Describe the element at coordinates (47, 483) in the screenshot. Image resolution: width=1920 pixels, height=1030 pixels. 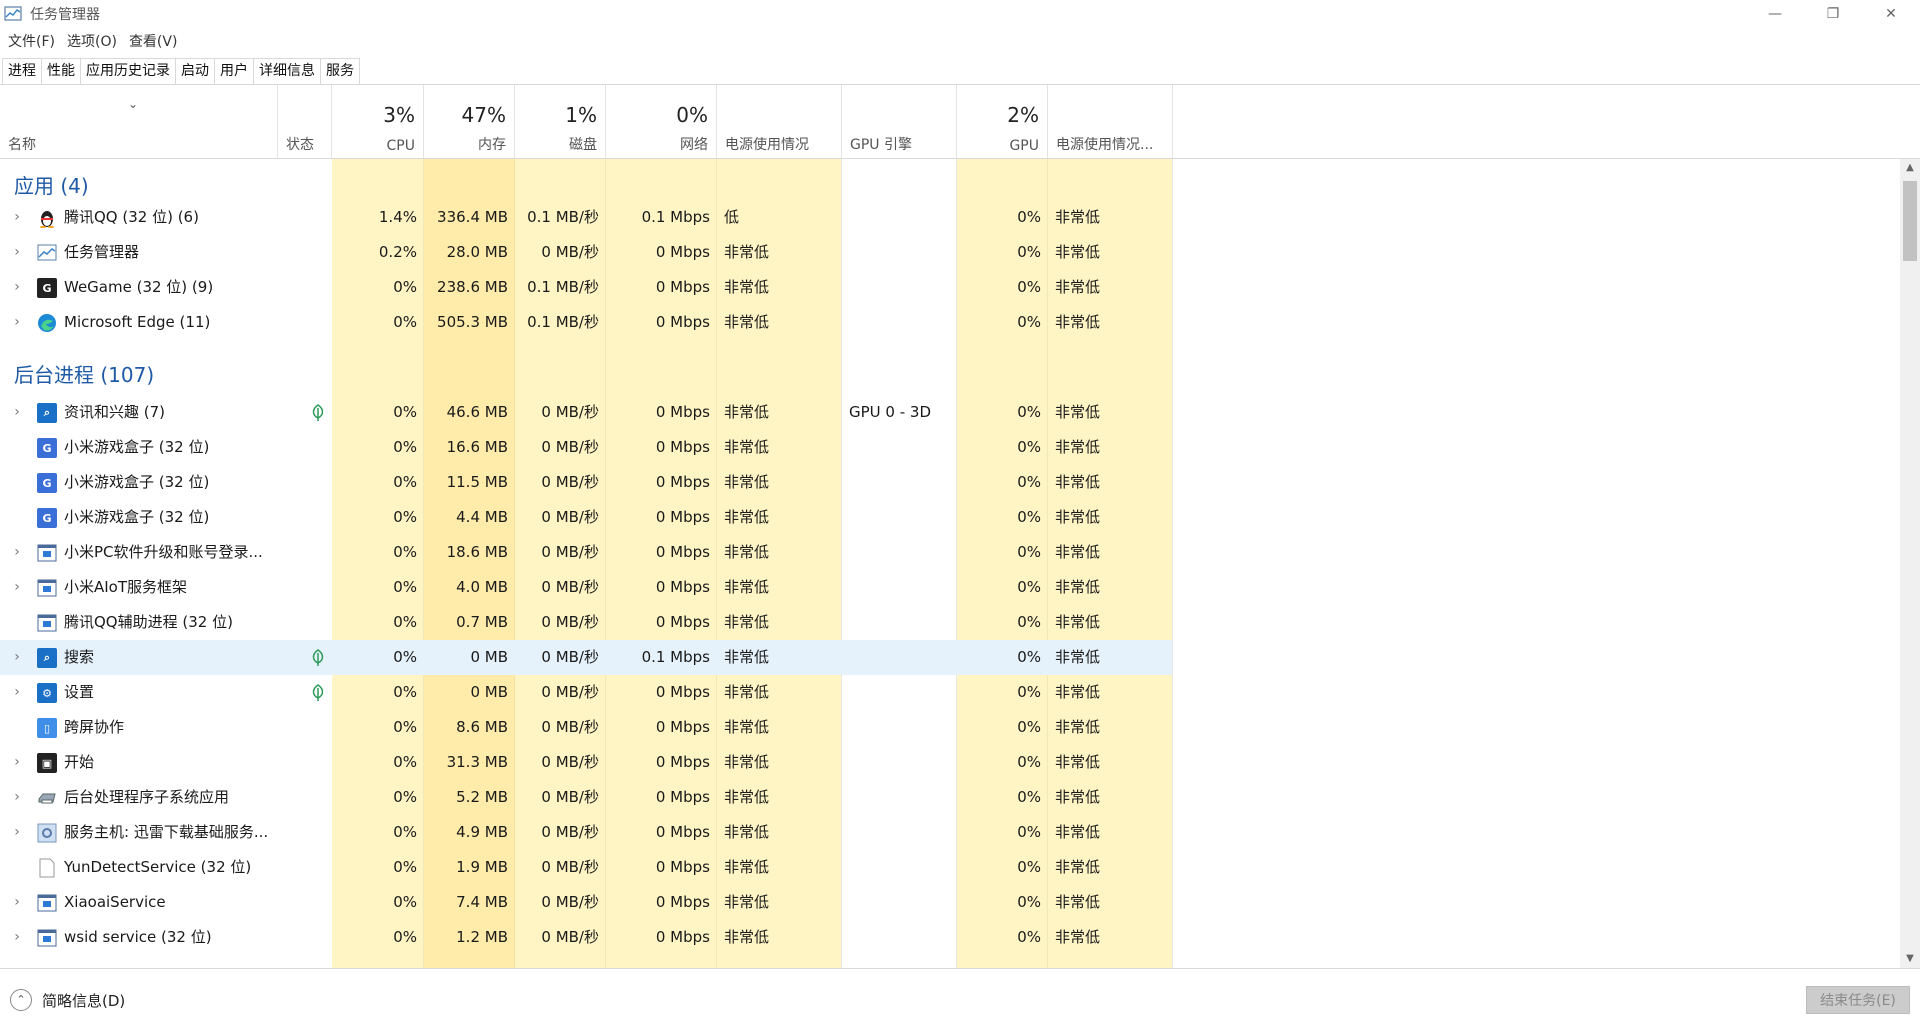
I see `mi-game-box-icon: G` at that location.